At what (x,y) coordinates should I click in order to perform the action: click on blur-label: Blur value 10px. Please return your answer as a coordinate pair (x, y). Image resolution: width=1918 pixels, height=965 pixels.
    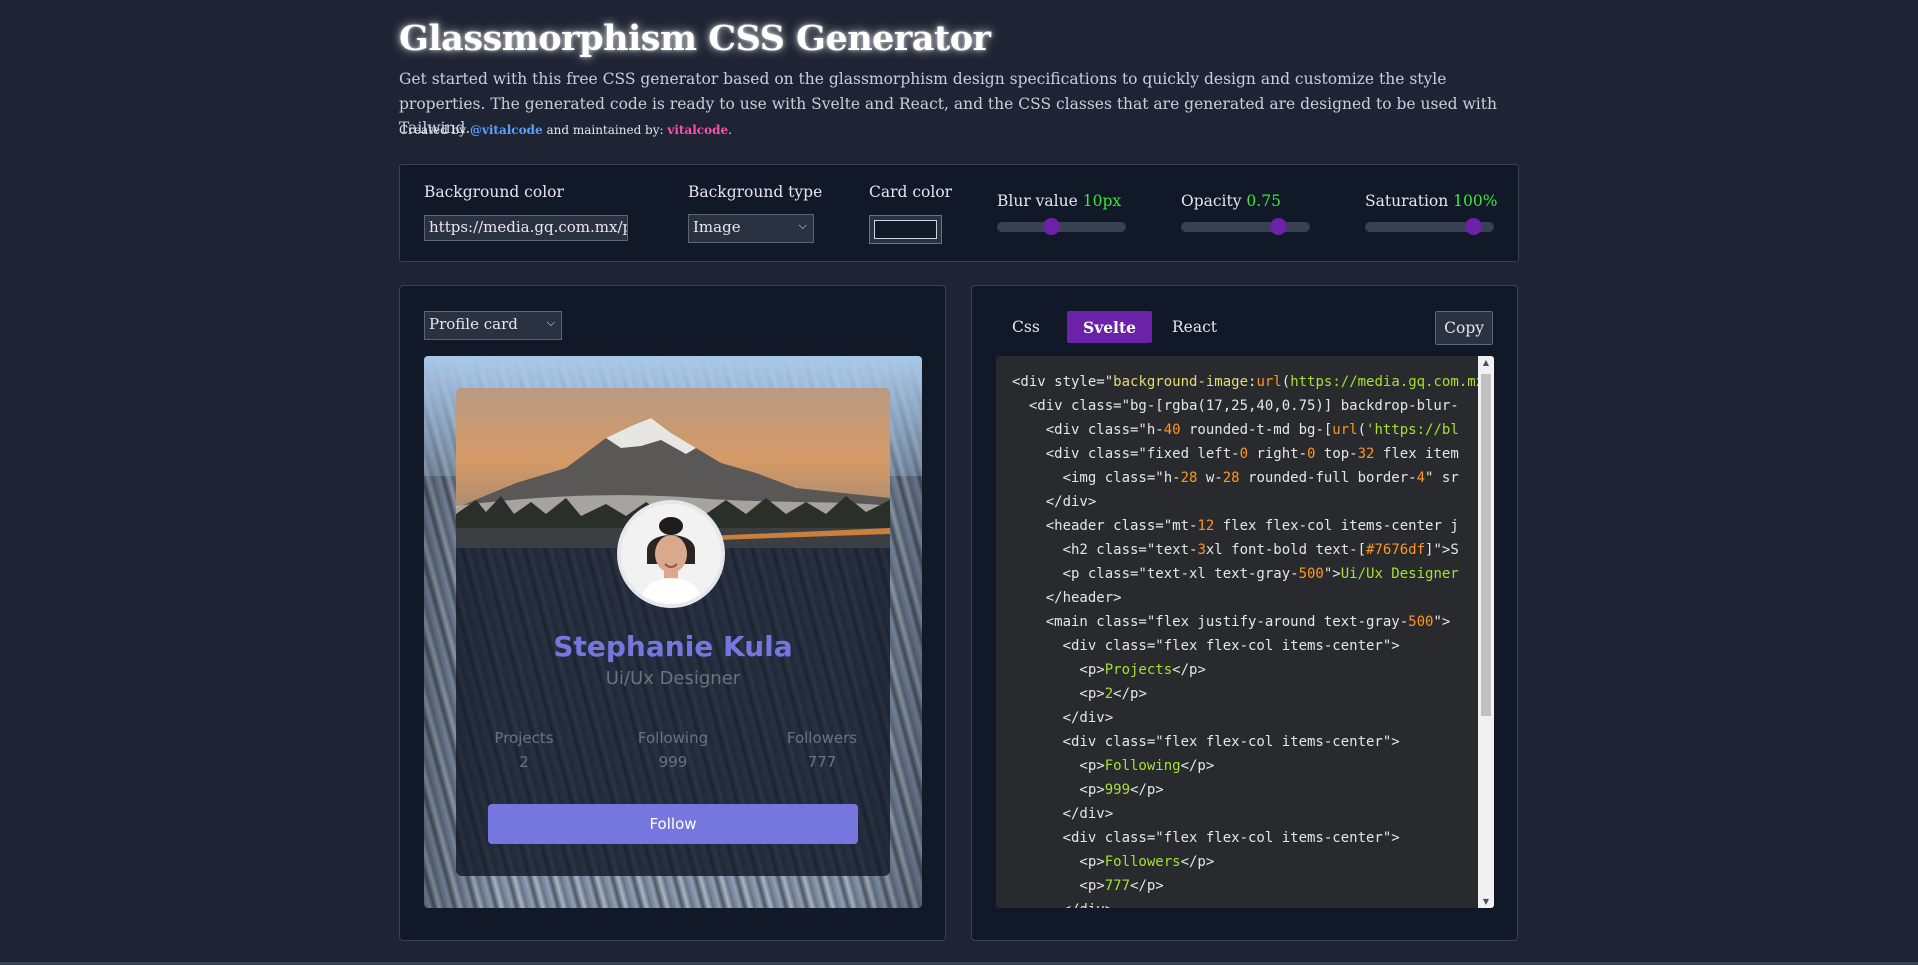
    Looking at the image, I should click on (1059, 201).